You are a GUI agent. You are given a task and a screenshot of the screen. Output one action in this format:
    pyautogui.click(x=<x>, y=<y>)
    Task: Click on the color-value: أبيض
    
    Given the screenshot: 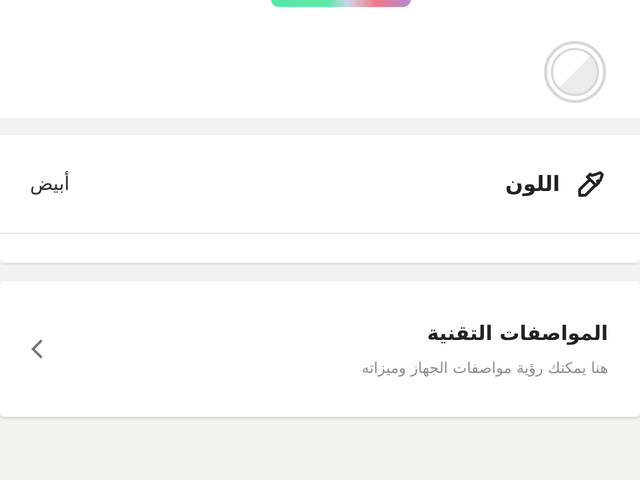 What is the action you would take?
    pyautogui.click(x=50, y=184)
    